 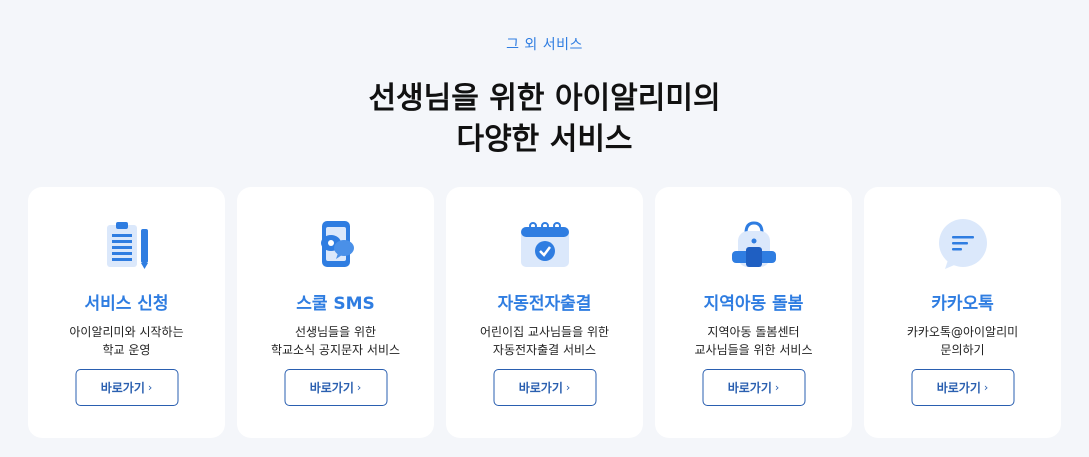 What do you see at coordinates (962, 332) in the screenshot?
I see `card-description-line1: 카카오톡@아이알리미` at bounding box center [962, 332].